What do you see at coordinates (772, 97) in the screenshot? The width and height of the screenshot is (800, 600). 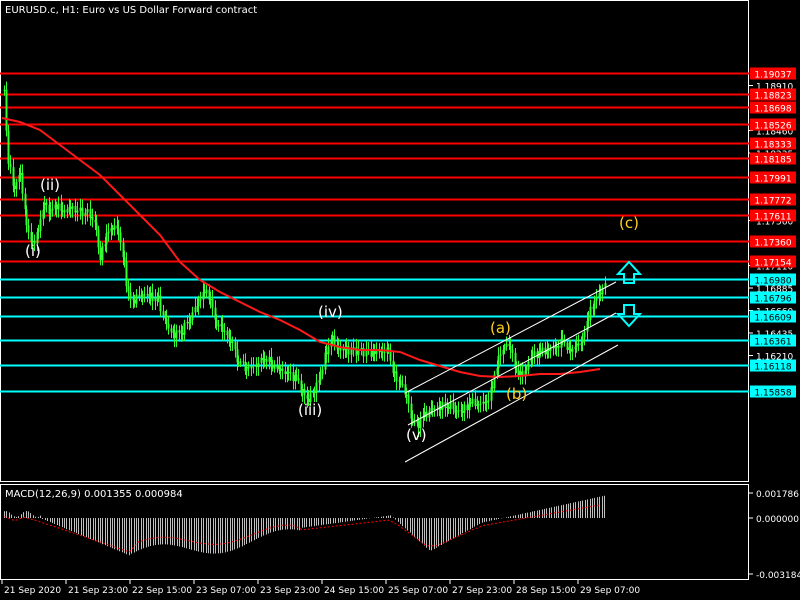 I see `level-label: 1.18823` at bounding box center [772, 97].